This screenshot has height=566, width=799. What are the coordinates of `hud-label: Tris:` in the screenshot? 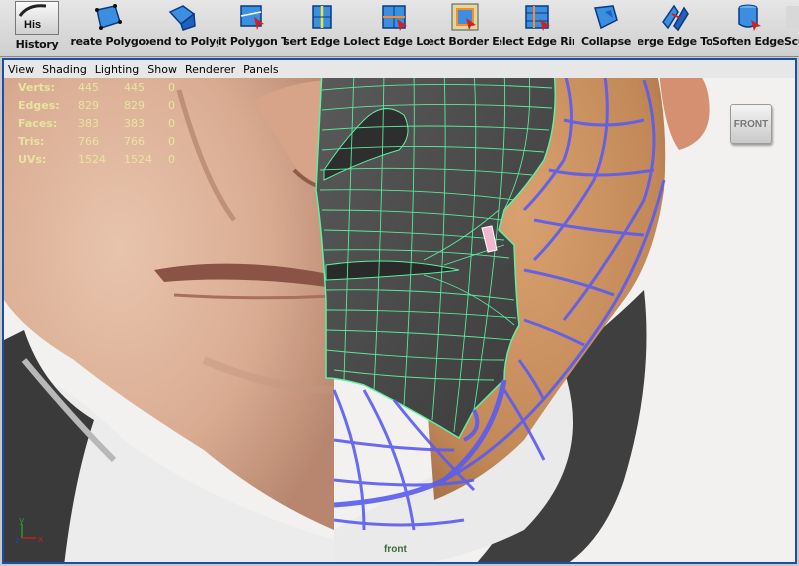 It's located at (31, 141).